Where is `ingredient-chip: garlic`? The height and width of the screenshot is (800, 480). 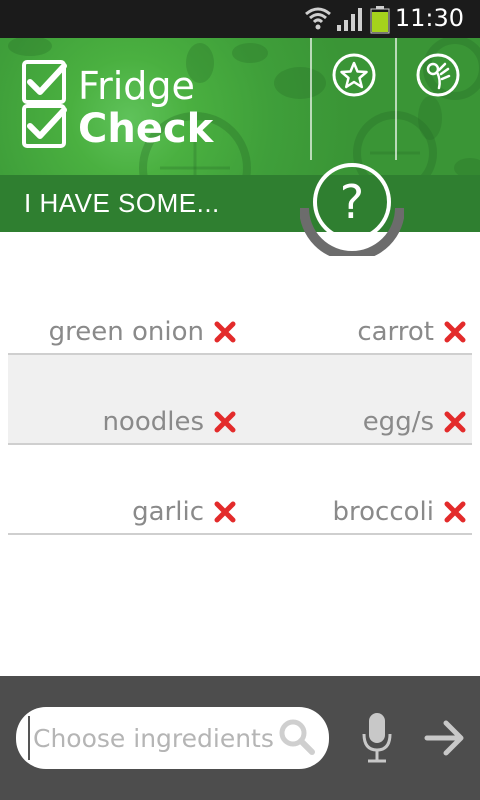
ingredient-chip: garlic is located at coordinates (184, 512).